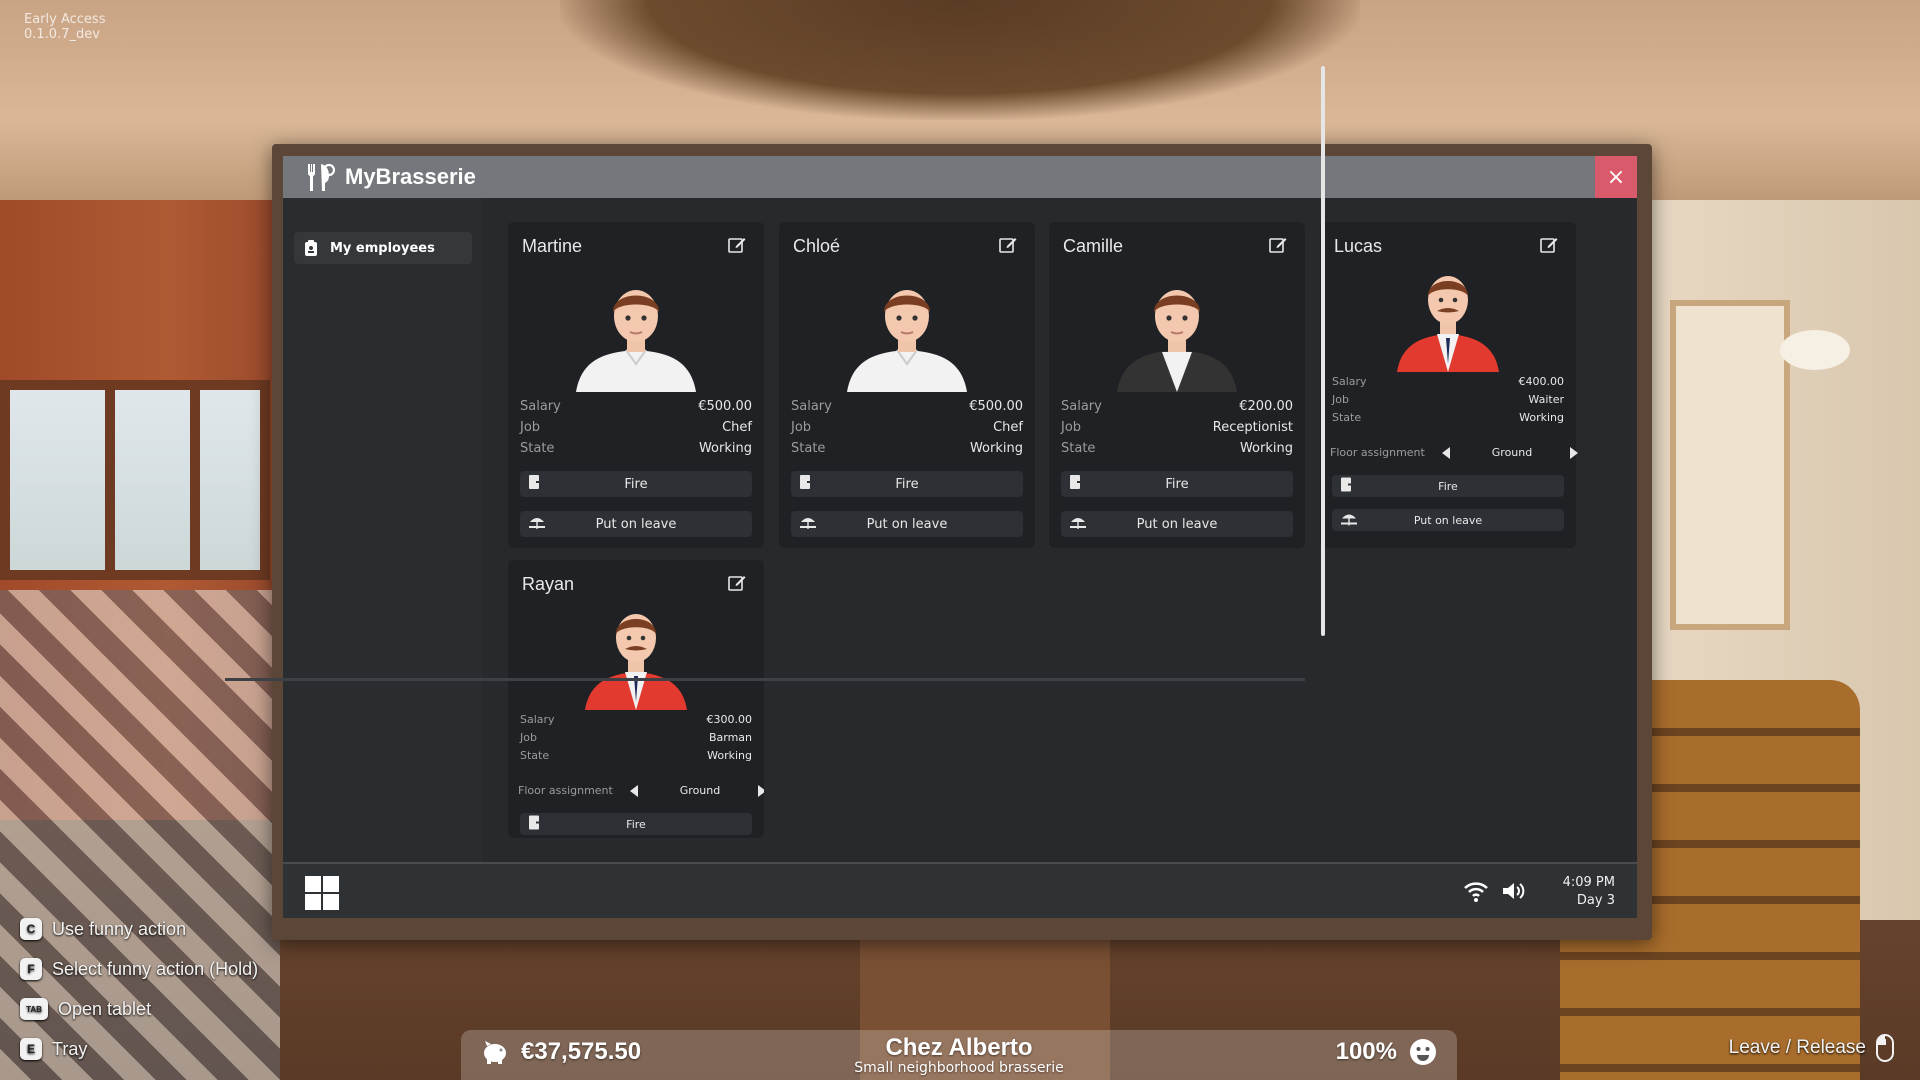 This screenshot has width=1920, height=1080. What do you see at coordinates (311, 248) in the screenshot?
I see `badge-icon` at bounding box center [311, 248].